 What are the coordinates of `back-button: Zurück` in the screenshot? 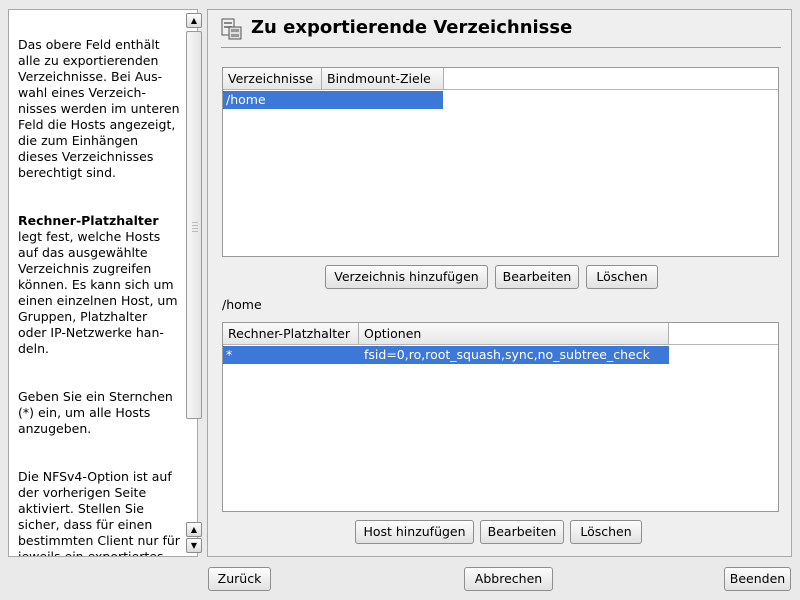 It's located at (239, 579).